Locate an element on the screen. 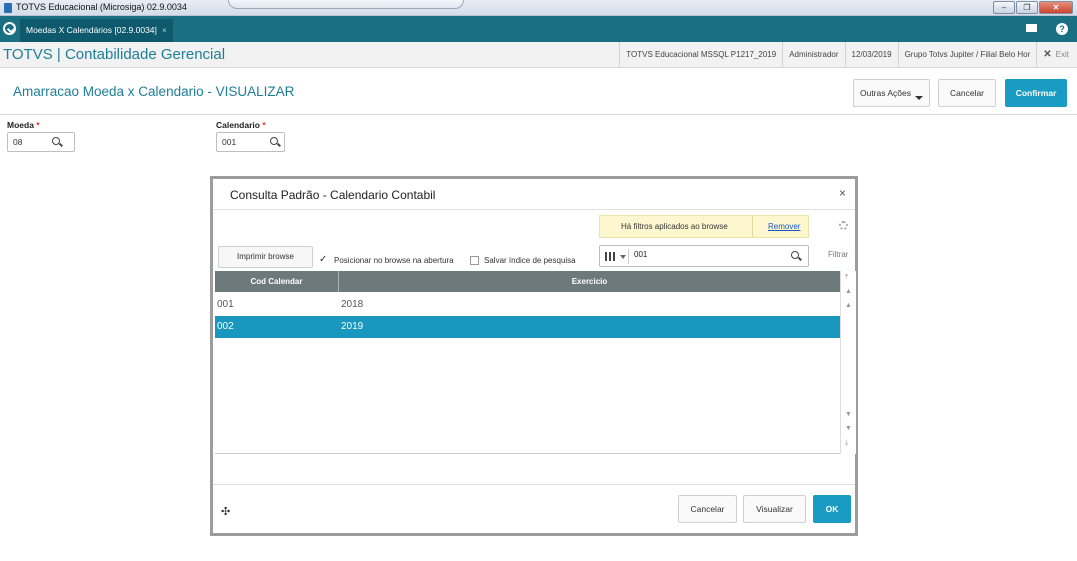 The width and height of the screenshot is (1077, 561). remove-filter-link: Remover is located at coordinates (784, 226).